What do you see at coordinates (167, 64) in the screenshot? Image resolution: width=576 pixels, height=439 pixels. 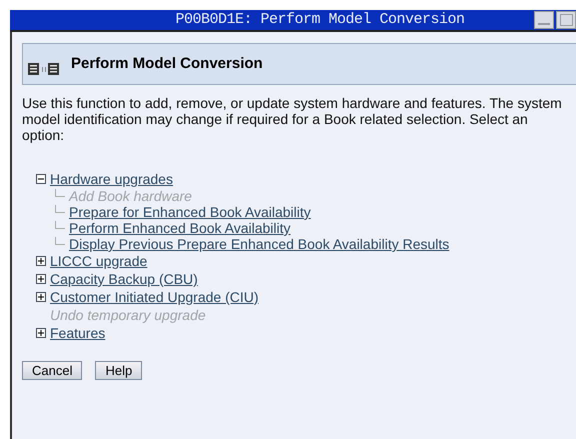 I see `page-heading: Perform Model Conversion` at bounding box center [167, 64].